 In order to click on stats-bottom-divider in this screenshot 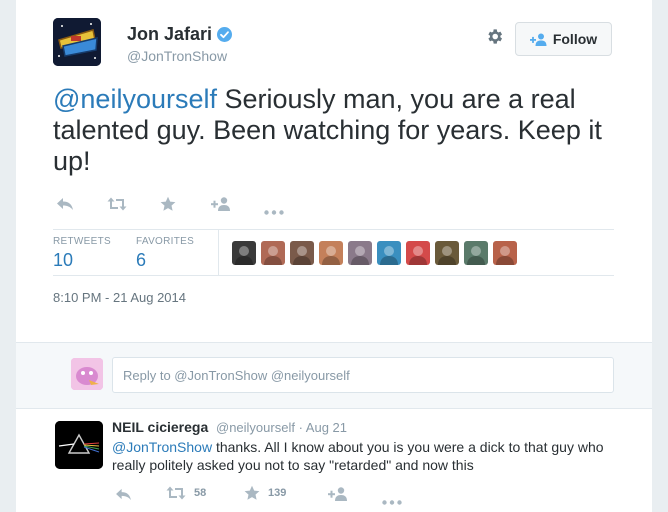, I will do `click(333, 275)`.